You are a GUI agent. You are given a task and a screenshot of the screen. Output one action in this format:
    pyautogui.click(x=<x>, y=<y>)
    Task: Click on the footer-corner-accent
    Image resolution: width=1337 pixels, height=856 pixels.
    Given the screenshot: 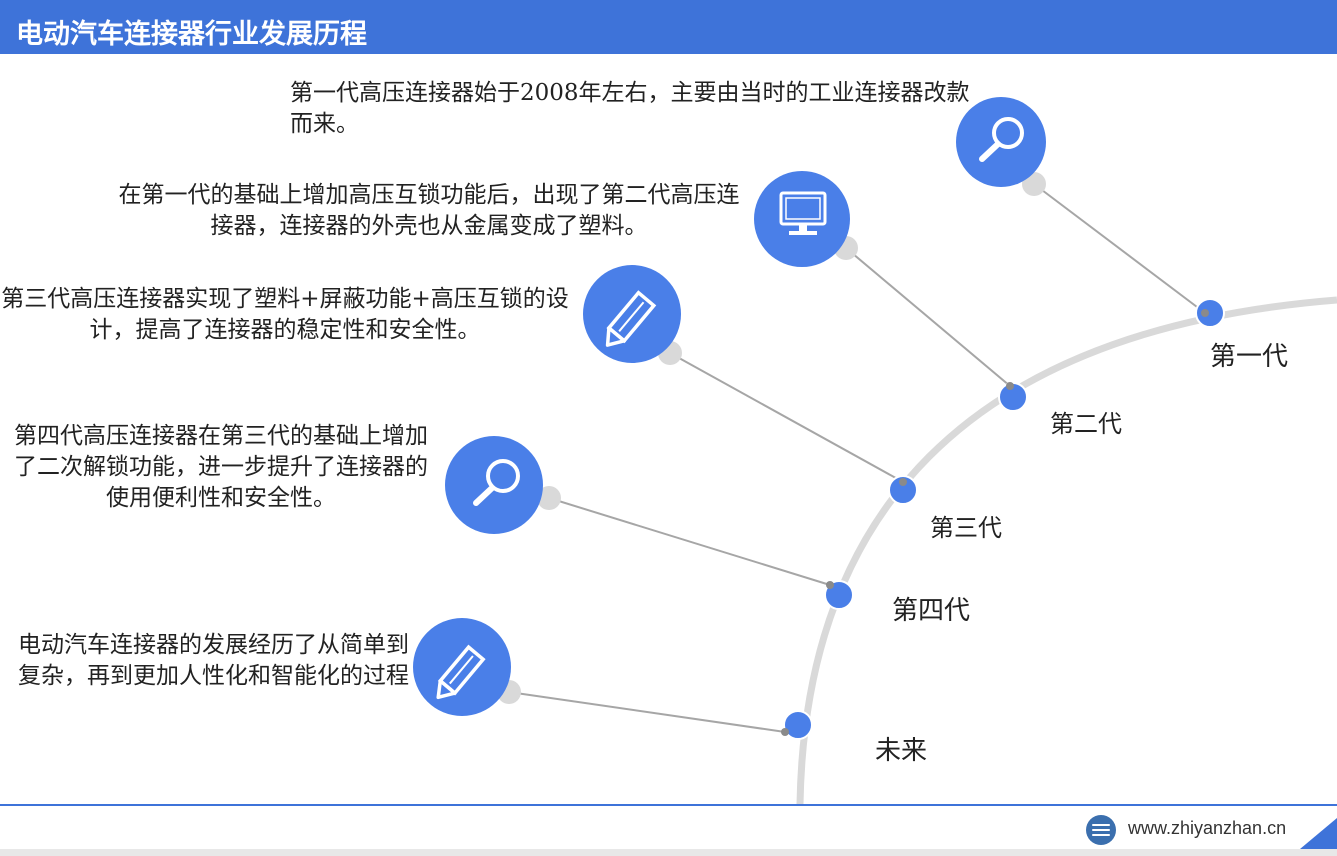 What is the action you would take?
    pyautogui.click(x=1318, y=833)
    